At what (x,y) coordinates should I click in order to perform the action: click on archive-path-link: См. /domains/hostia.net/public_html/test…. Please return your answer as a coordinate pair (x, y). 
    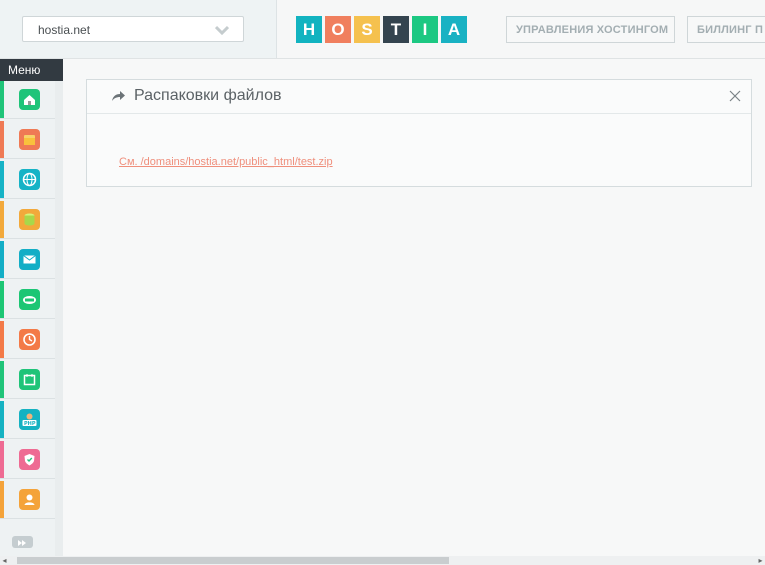
    Looking at the image, I should click on (226, 162).